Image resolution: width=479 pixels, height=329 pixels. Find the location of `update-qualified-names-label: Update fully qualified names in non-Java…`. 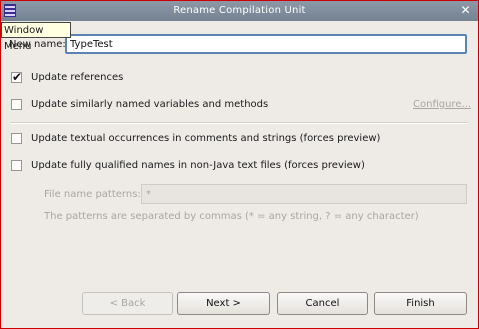

update-qualified-names-label: Update fully qualified names in non-Java… is located at coordinates (198, 165).